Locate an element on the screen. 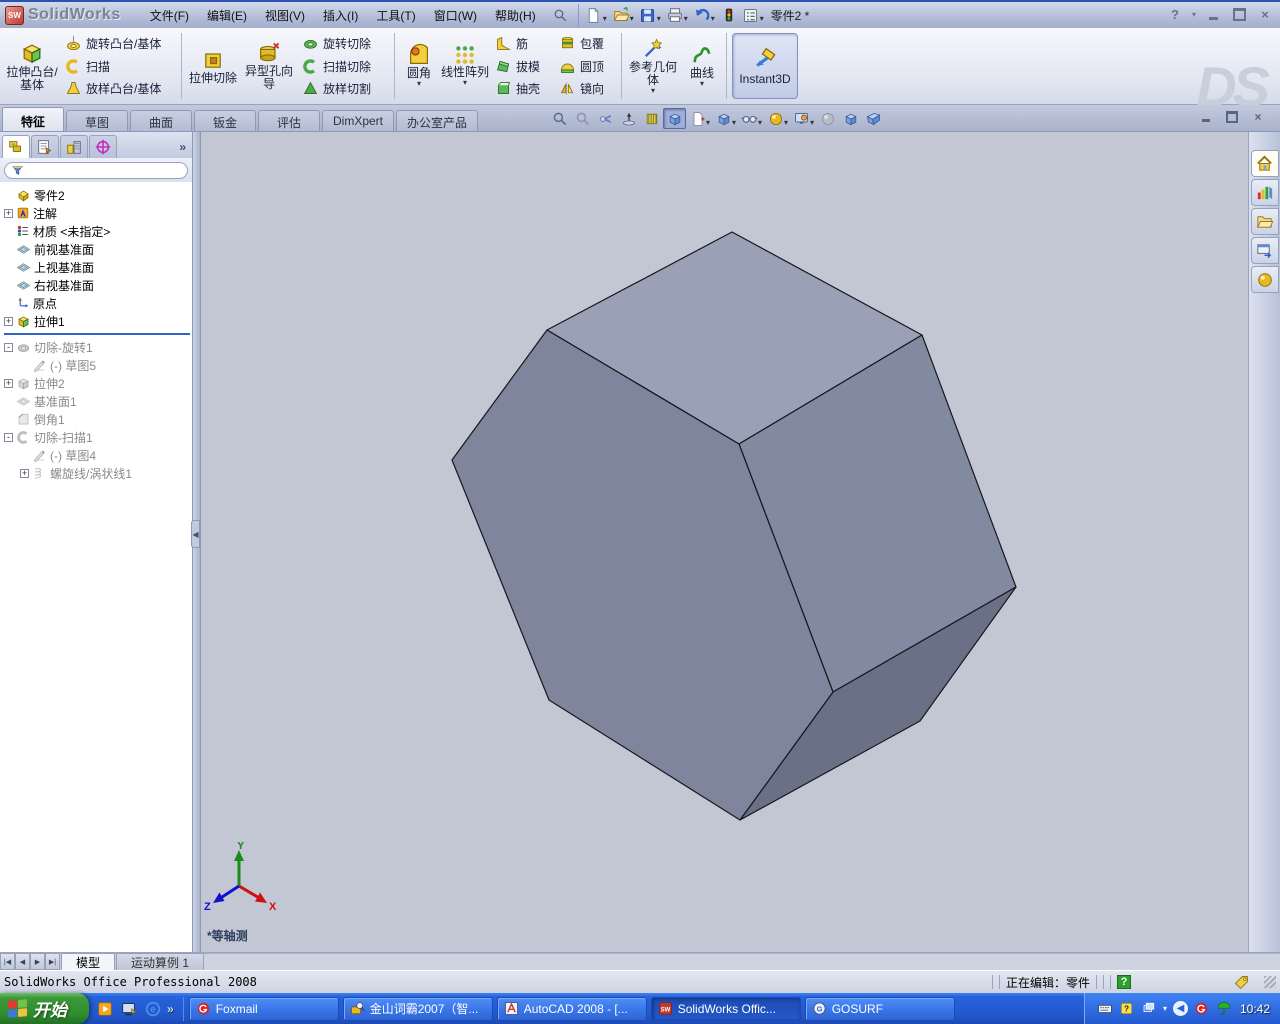  reference-geometry-button: 参考几何体 ▾ is located at coordinates (653, 66).